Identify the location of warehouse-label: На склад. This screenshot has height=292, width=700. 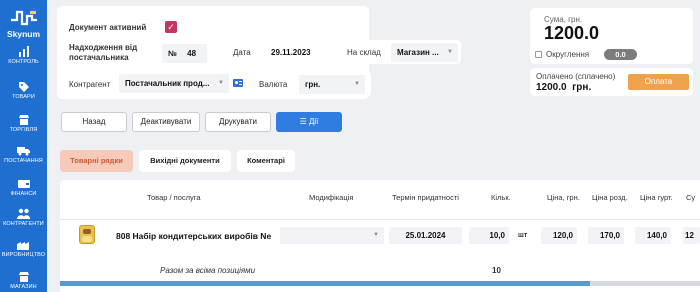
(364, 52).